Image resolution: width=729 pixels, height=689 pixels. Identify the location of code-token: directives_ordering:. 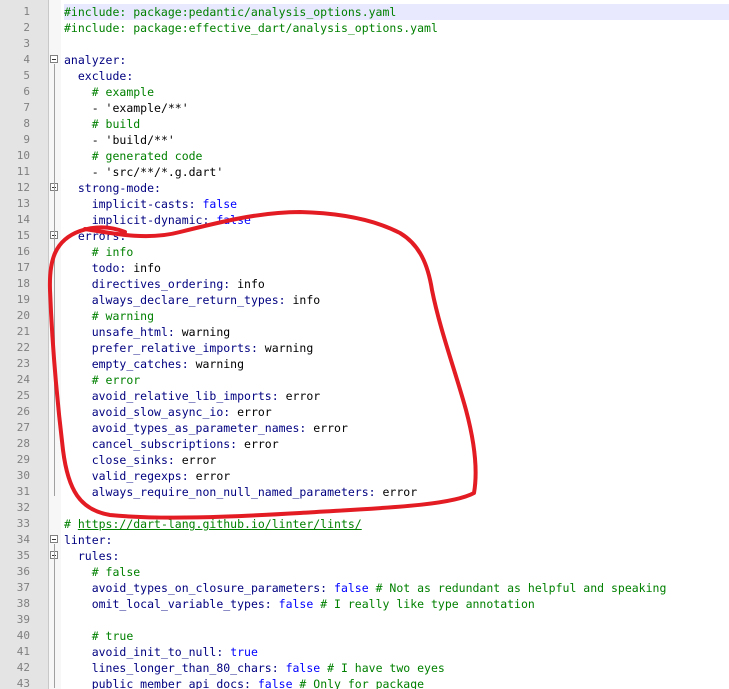
(161, 284).